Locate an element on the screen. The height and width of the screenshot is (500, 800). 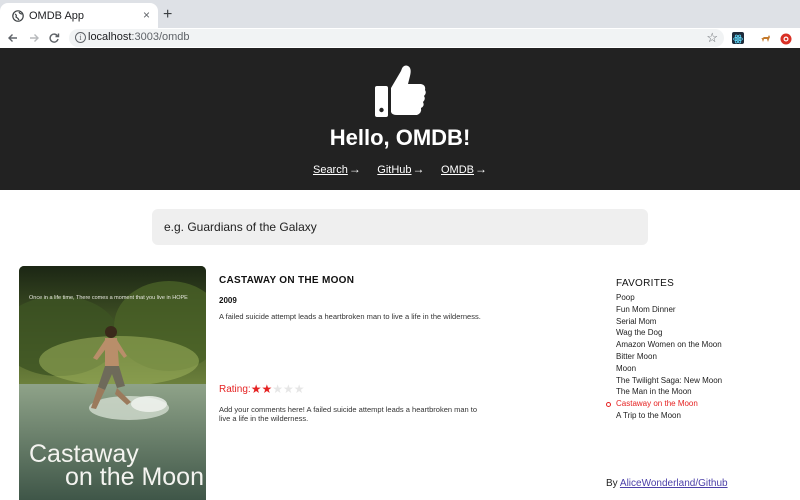
address-bar: i localhost:3003/omdb ☆ is located at coordinates (396, 38).